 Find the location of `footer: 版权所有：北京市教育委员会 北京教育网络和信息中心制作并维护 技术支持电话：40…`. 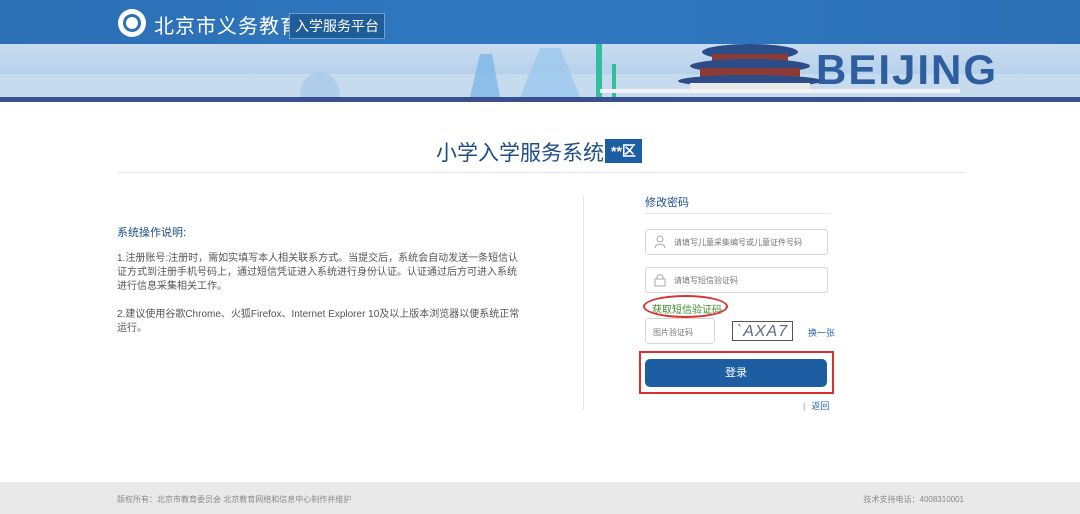

footer: 版权所有：北京市教育委员会 北京教育网络和信息中心制作并维护 技术支持电话：40… is located at coordinates (540, 498).